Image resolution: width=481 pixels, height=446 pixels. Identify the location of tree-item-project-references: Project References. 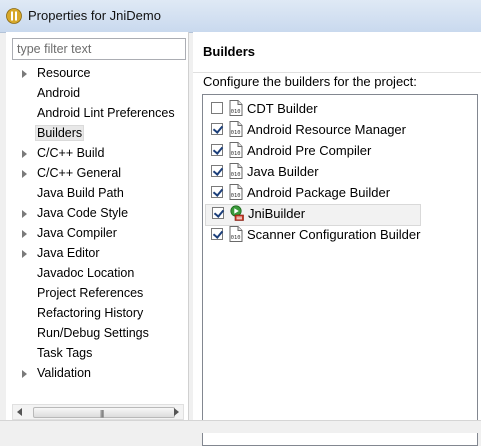
(97, 294).